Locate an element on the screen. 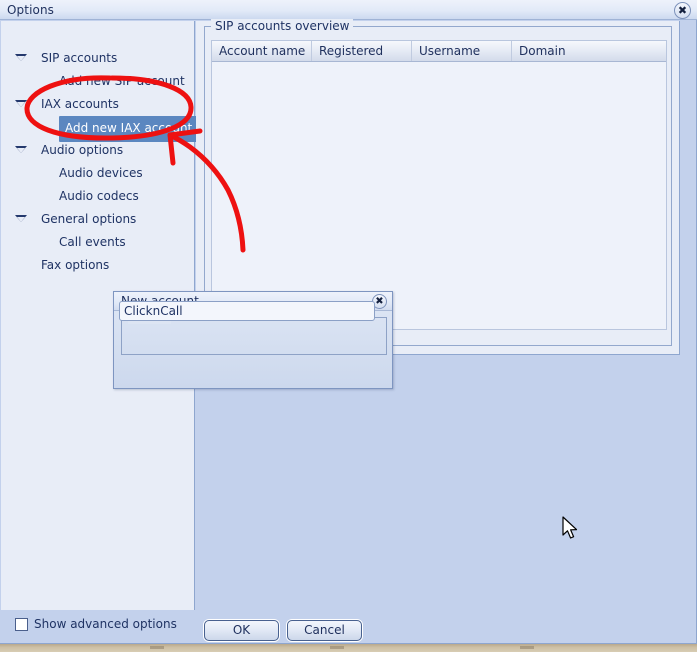  table-header-row: Account name Registered Username Domain is located at coordinates (439, 51).